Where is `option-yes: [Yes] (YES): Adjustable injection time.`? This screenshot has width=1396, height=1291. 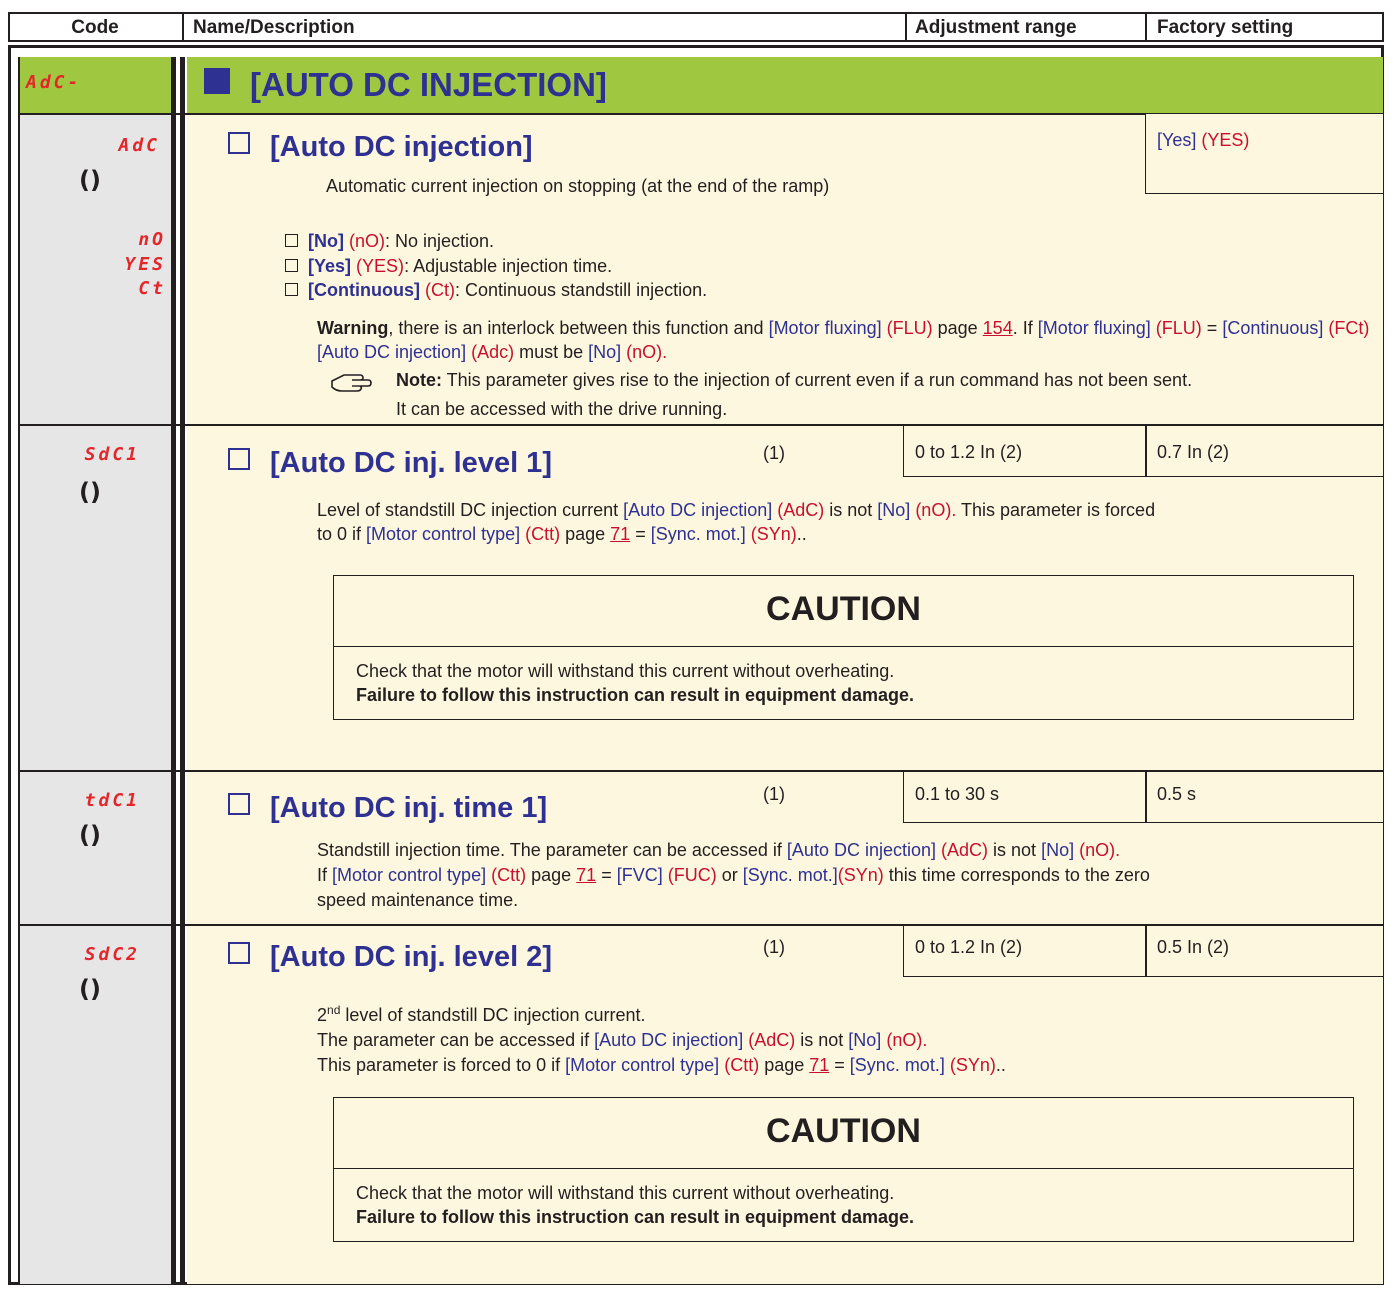
option-yes: [Yes] (YES): Adjustable injection time. is located at coordinates (448, 266).